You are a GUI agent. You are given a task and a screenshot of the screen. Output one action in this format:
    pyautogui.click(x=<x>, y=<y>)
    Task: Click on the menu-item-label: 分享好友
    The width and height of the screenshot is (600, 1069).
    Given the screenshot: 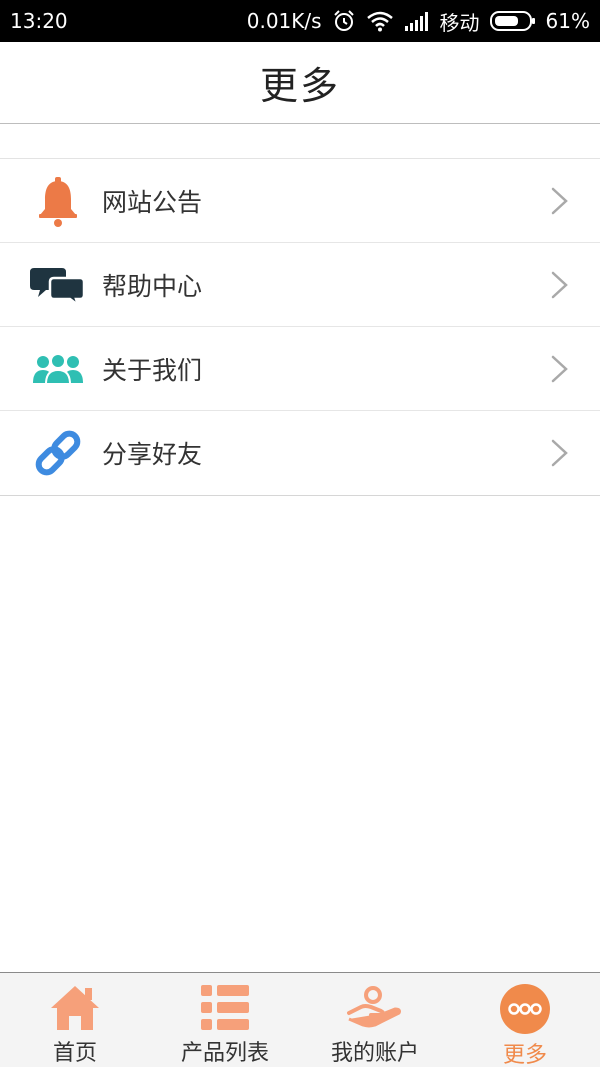 What is the action you would take?
    pyautogui.click(x=152, y=454)
    